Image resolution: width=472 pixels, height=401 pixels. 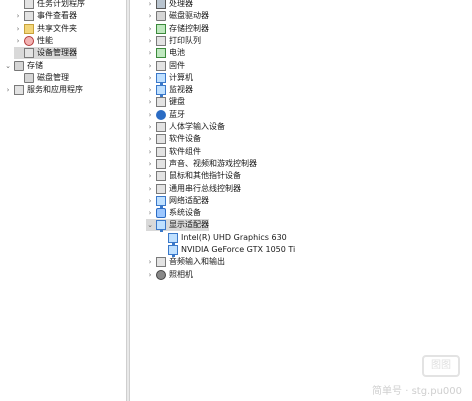 I want to click on services-icon, so click(x=19, y=90).